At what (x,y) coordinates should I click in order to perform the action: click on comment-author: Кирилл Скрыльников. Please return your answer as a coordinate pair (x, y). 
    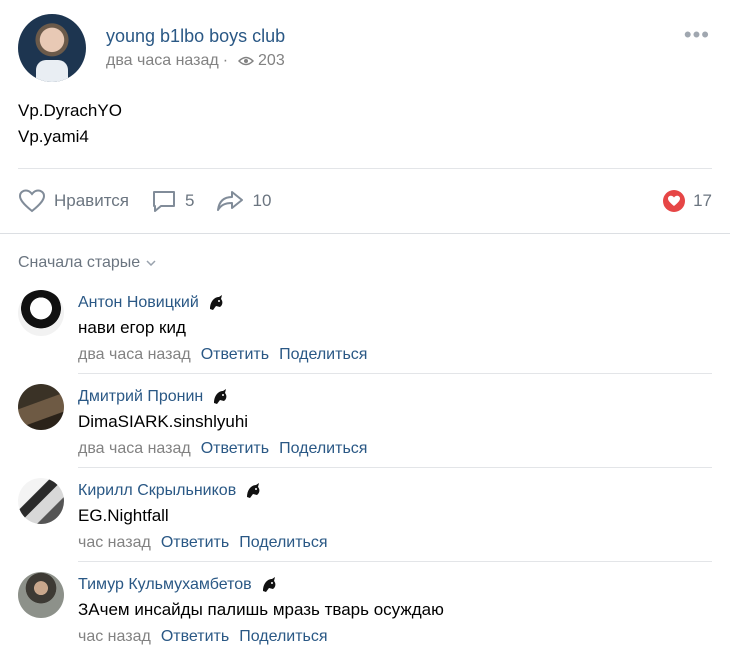
    Looking at the image, I should click on (170, 491).